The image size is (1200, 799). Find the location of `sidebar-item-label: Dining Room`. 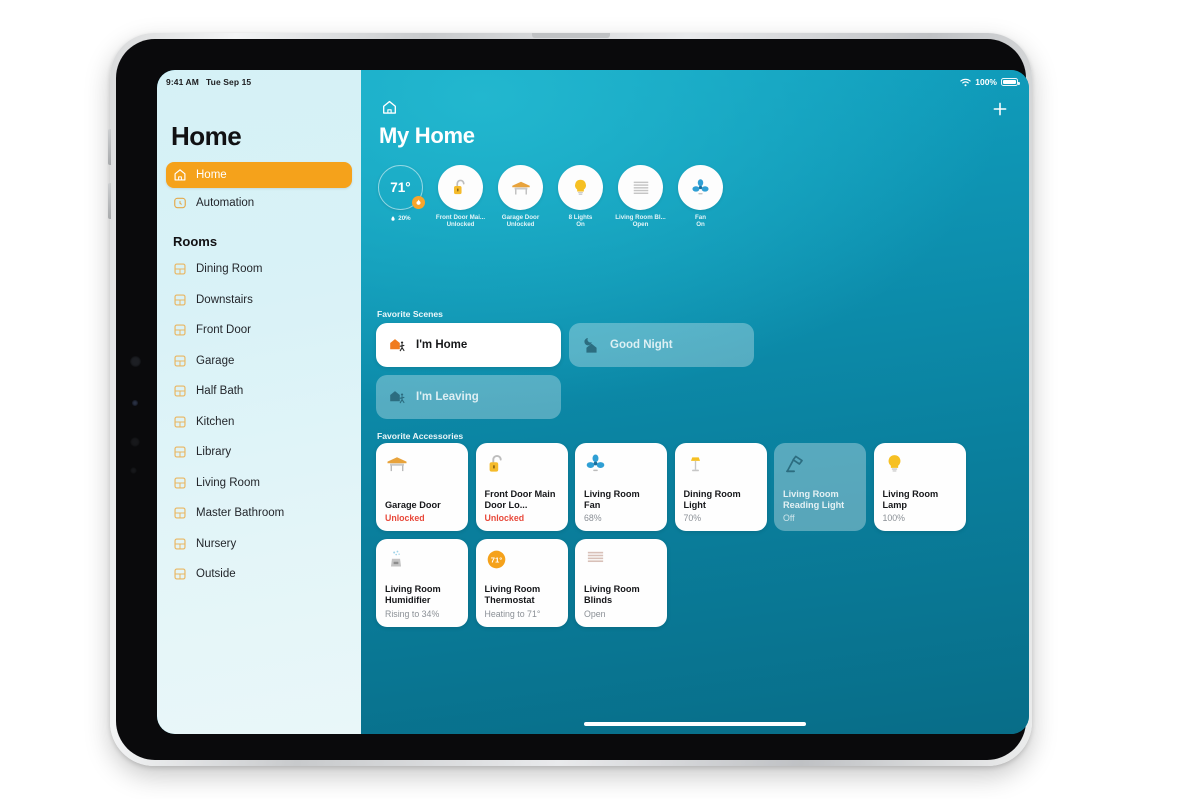

sidebar-item-label: Dining Room is located at coordinates (229, 269).